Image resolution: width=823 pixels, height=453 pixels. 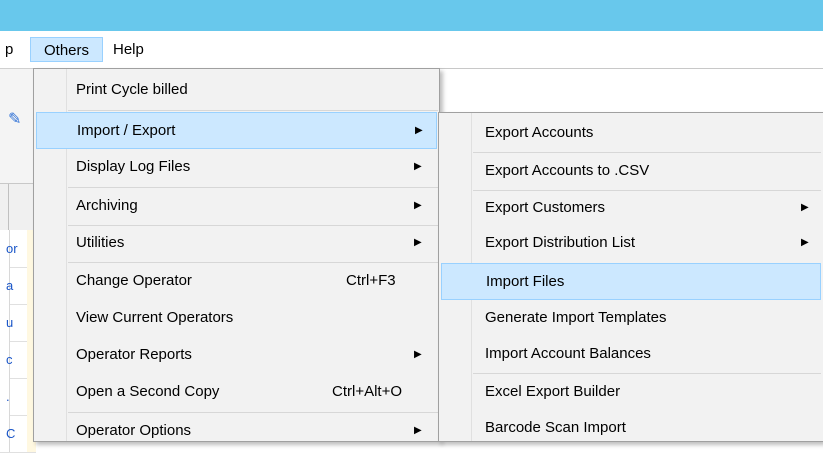 I want to click on shortcut-label: Ctrl+Alt+O, so click(x=367, y=391).